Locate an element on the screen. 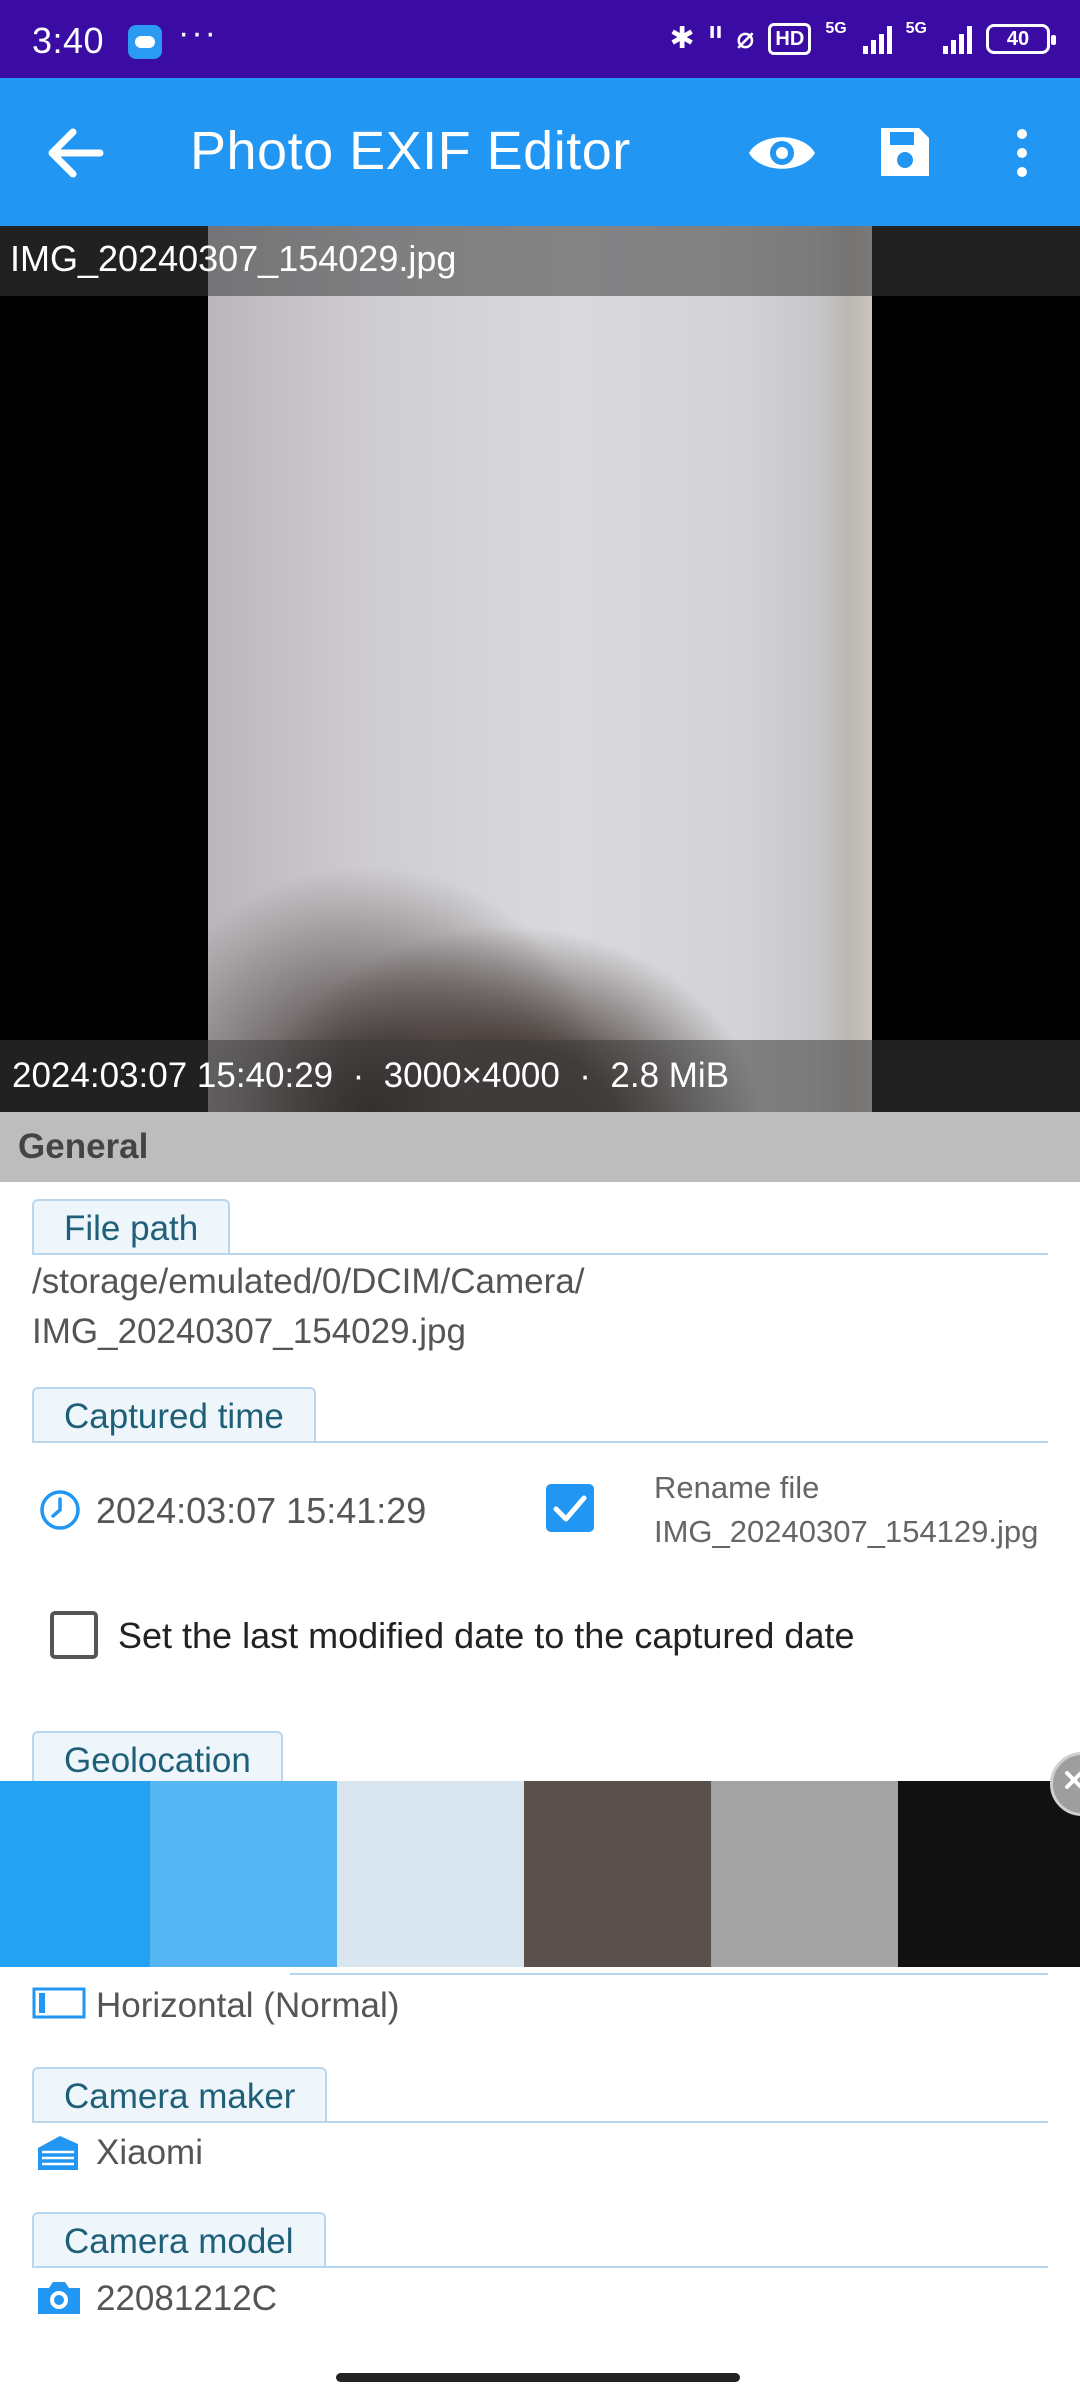 Image resolution: width=1080 pixels, height=2400 pixels. palette-close-button is located at coordinates (1065, 1784).